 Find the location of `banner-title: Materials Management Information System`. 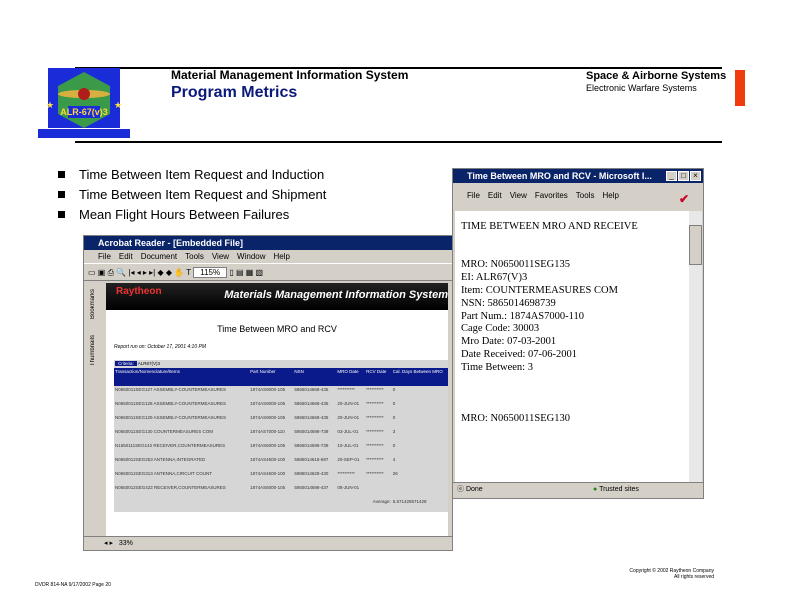

banner-title: Materials Management Information System is located at coordinates (336, 295).